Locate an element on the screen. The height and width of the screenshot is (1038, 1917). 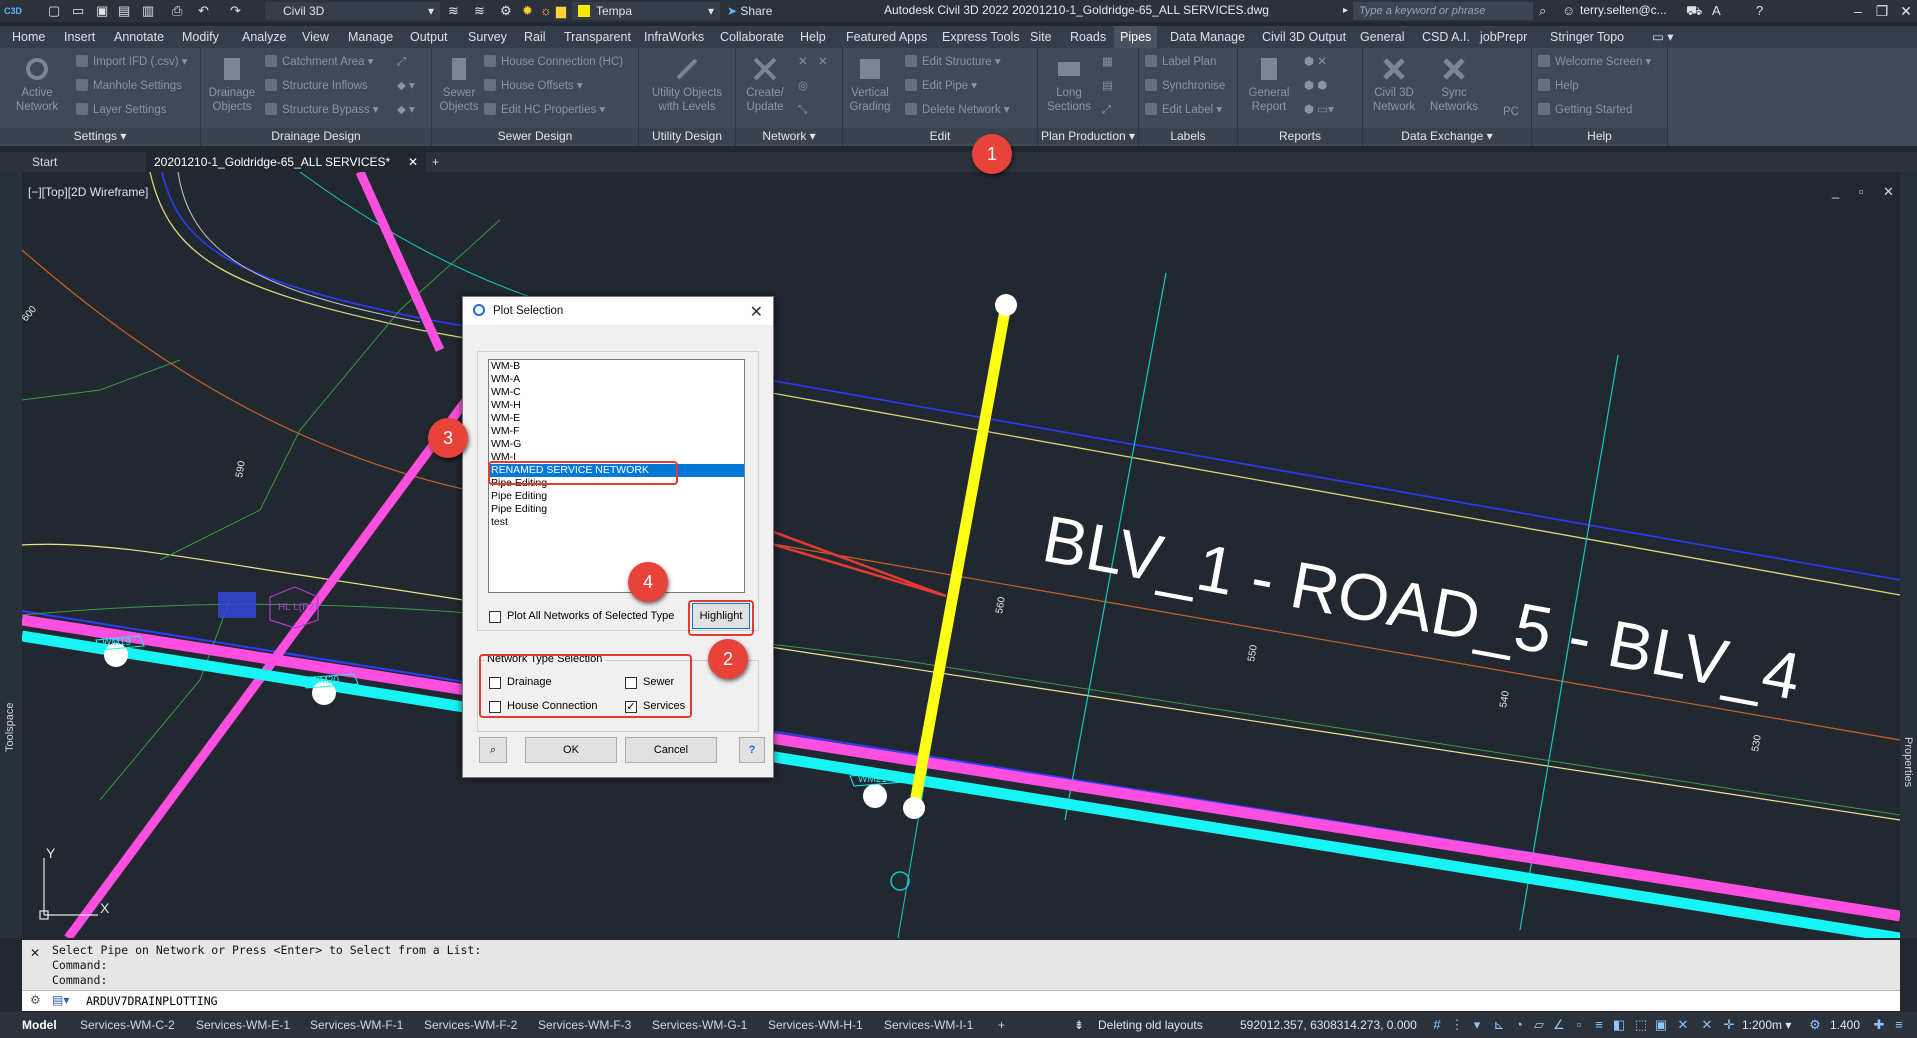
coordinates-readout: 592012.357, 6308314.273, 0.000 is located at coordinates (1328, 1025).